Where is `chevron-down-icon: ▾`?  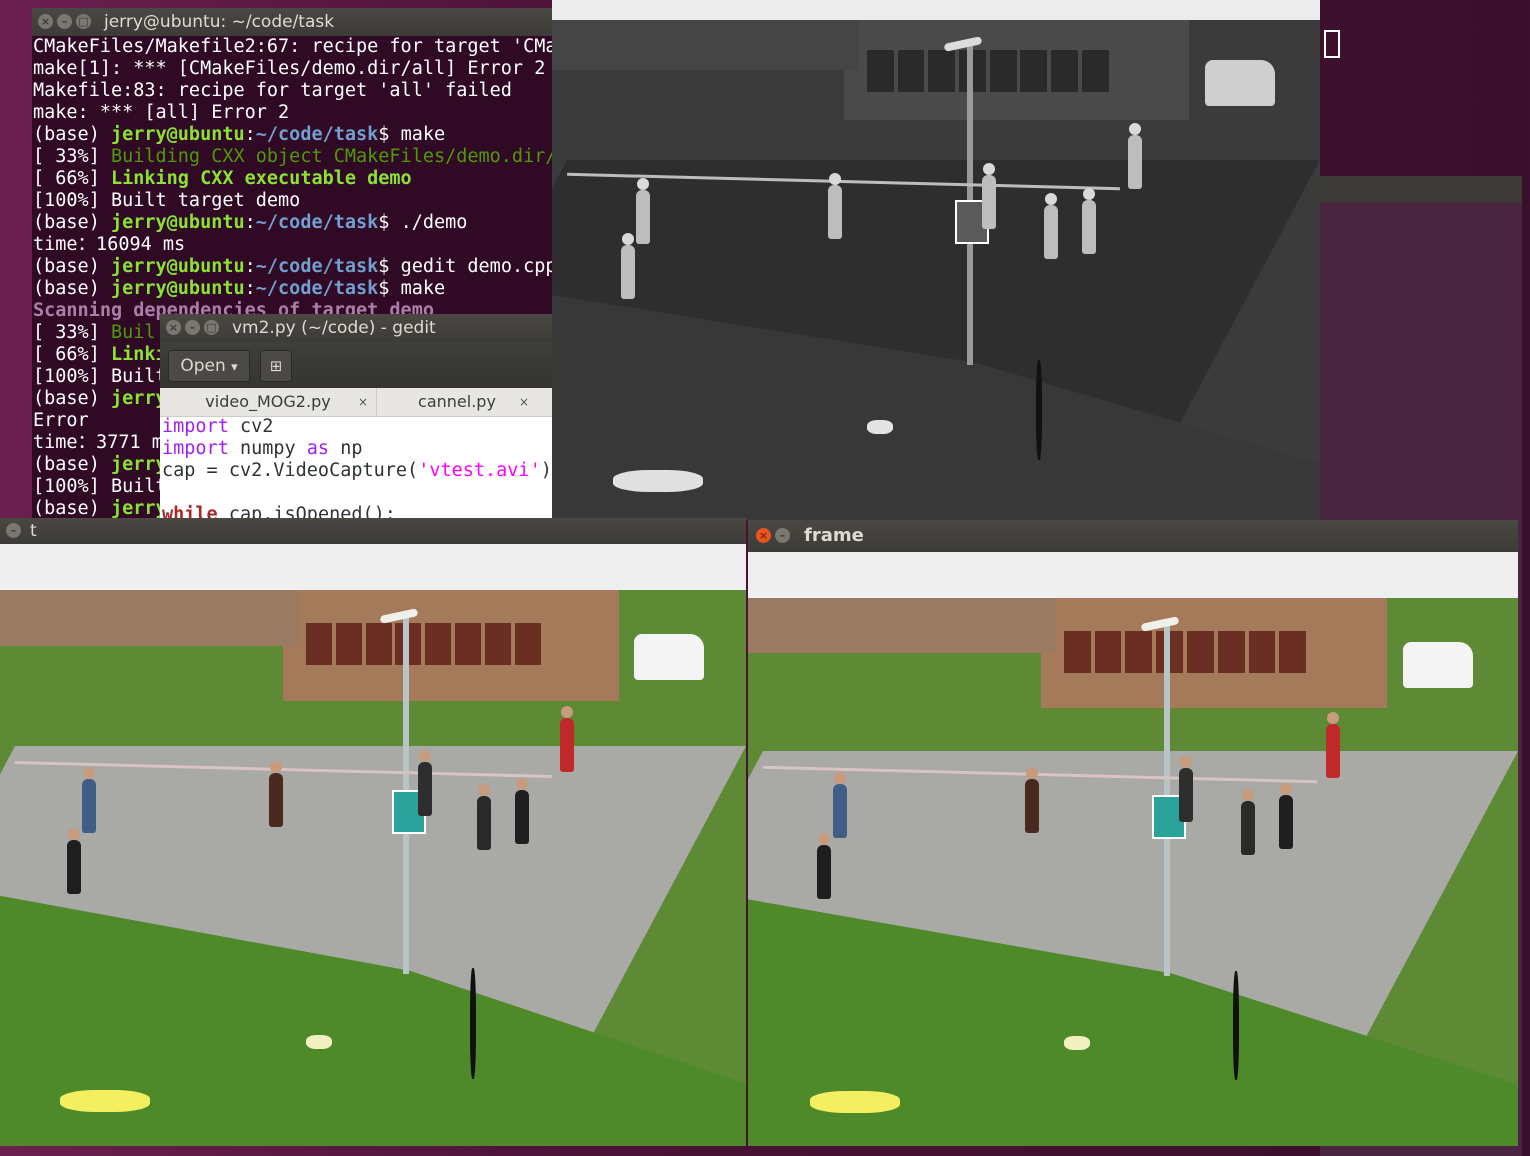 chevron-down-icon: ▾ is located at coordinates (234, 367).